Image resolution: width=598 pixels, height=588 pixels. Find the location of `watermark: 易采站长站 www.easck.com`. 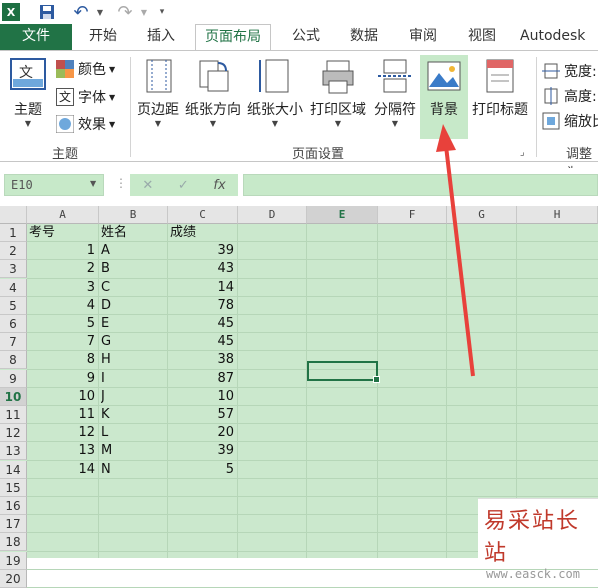

watermark: 易采站长站 www.easck.com is located at coordinates (538, 539).